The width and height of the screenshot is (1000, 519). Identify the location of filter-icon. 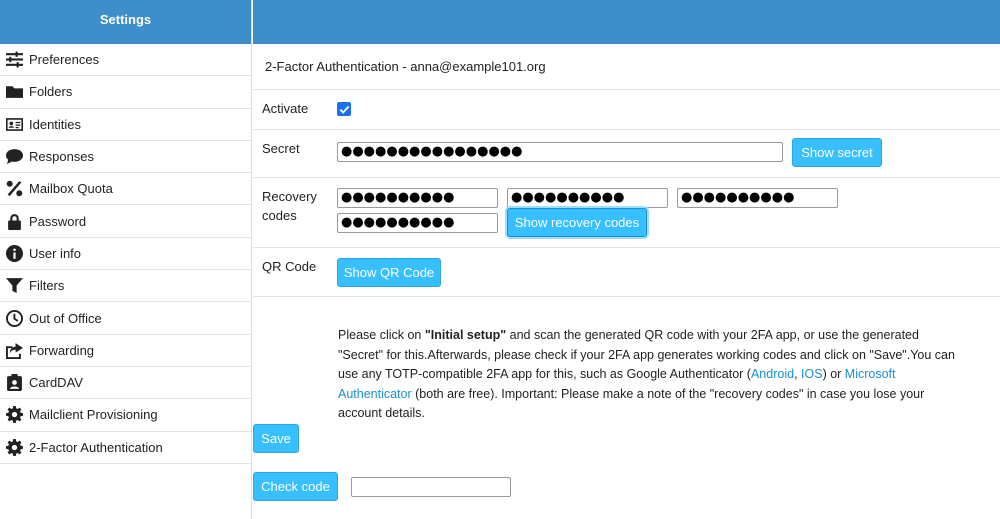
(14, 286).